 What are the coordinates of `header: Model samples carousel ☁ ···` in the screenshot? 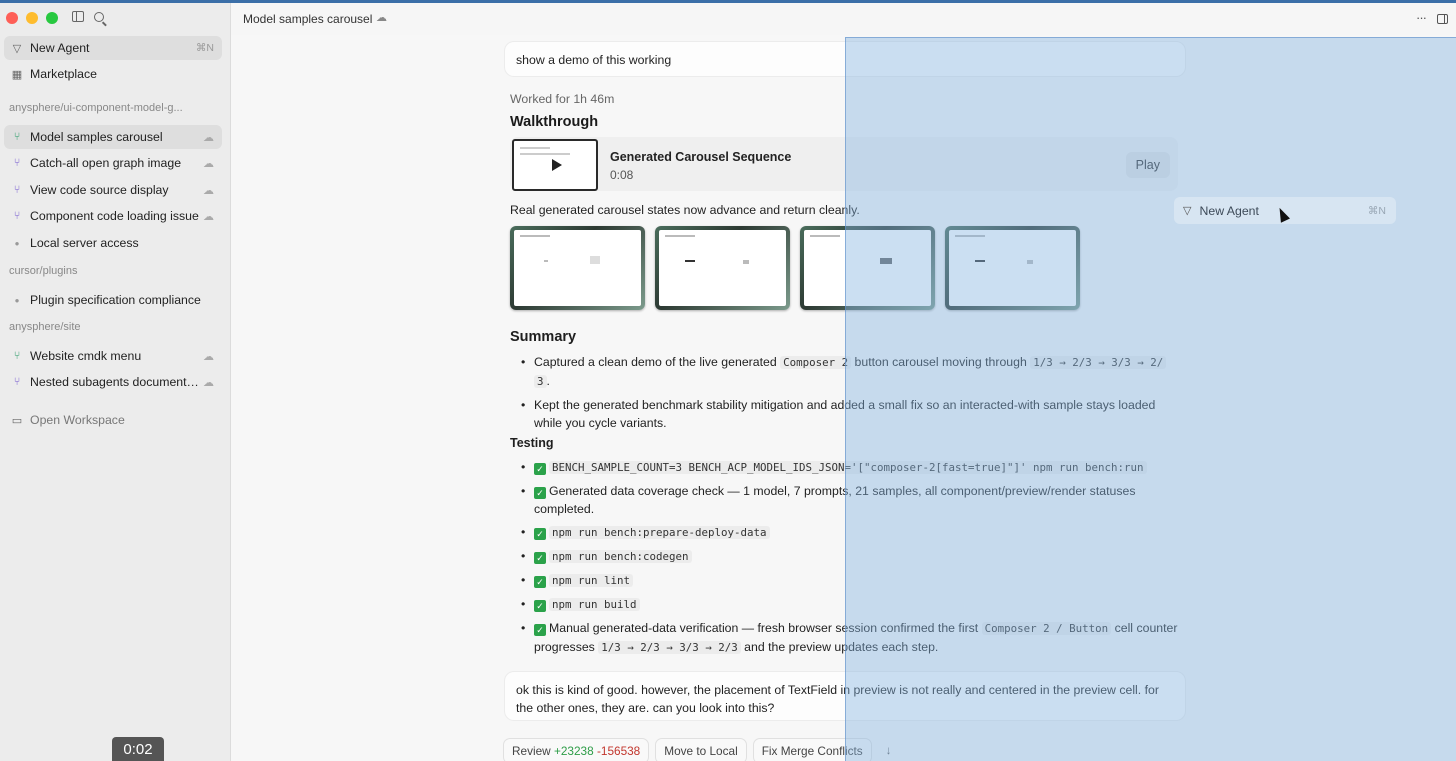 It's located at (843, 19).